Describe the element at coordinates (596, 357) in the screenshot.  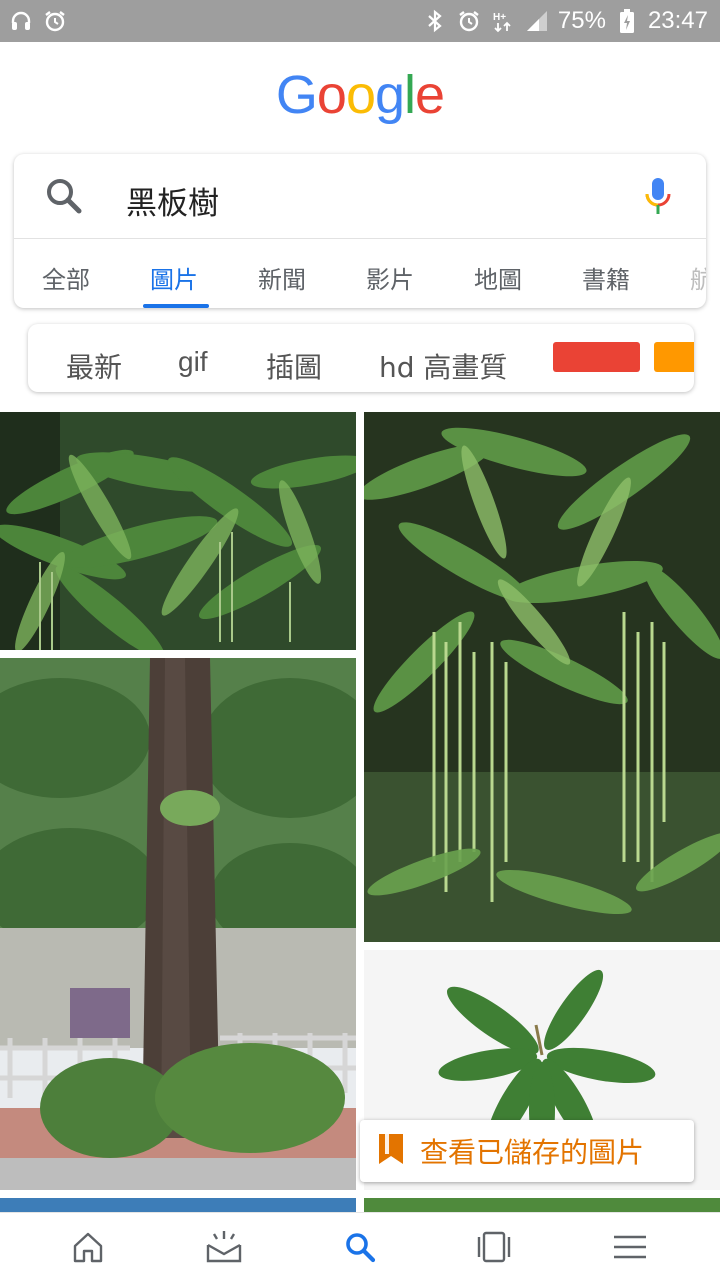
I see `chip-color-red` at that location.